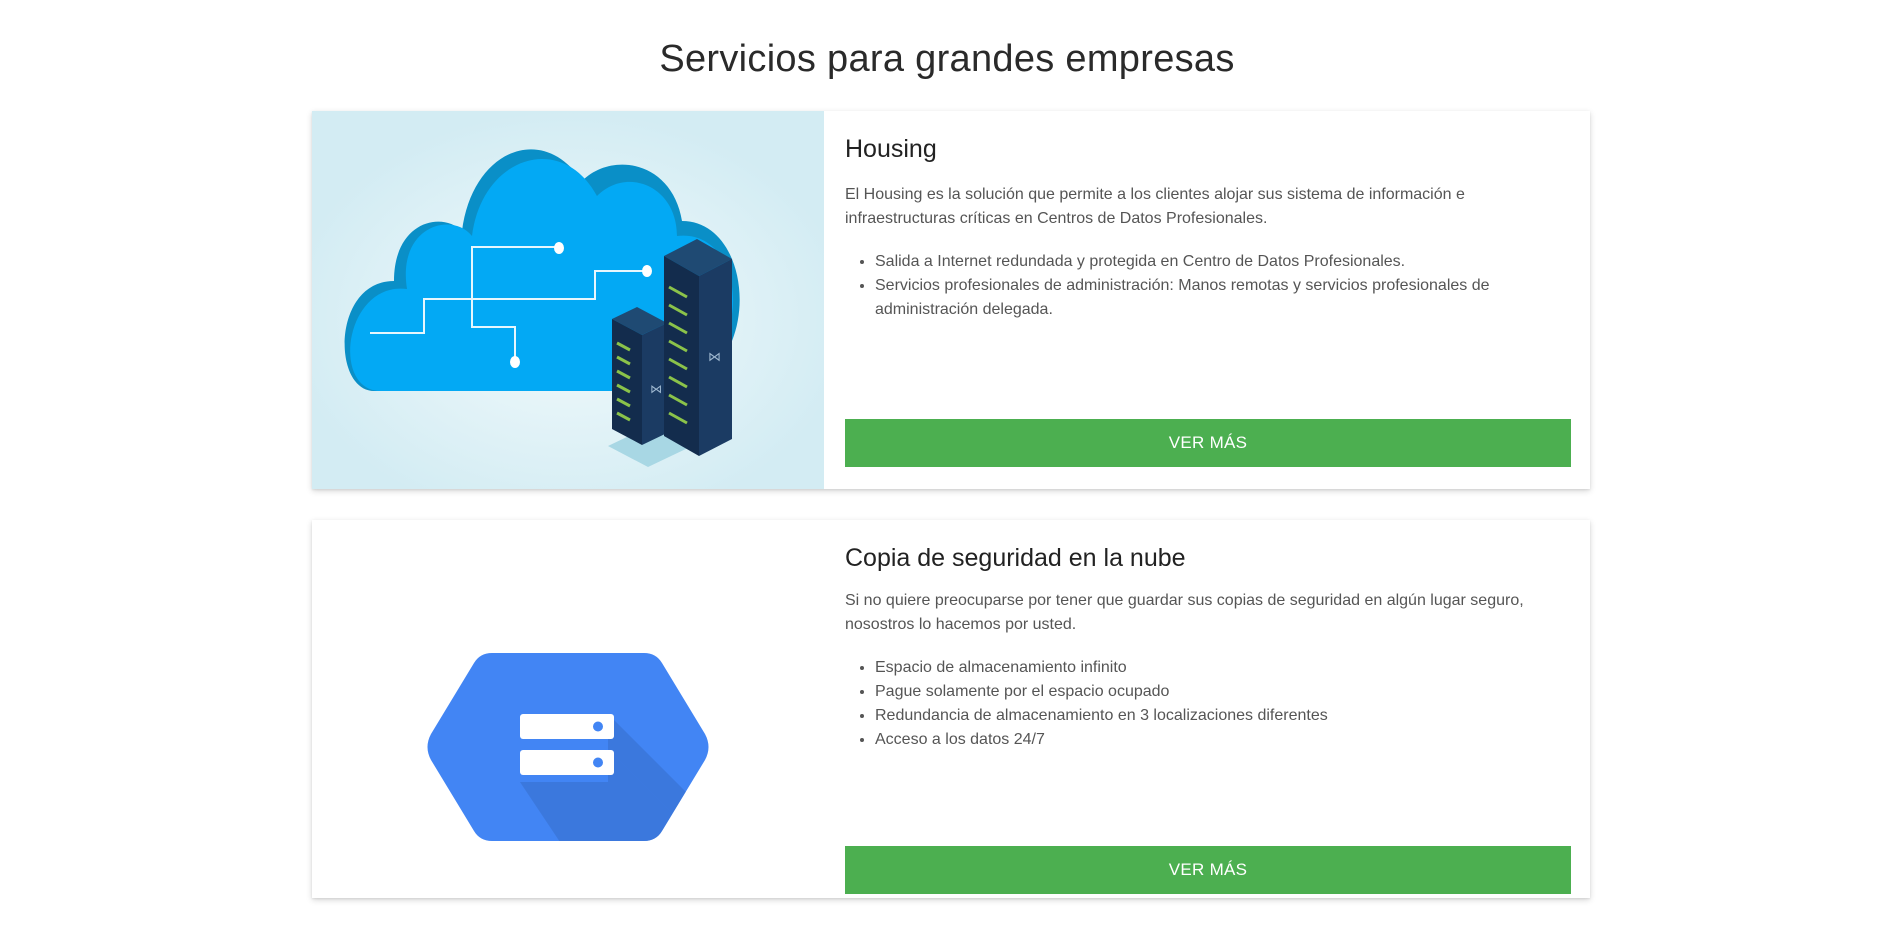 This screenshot has height=934, width=1894. I want to click on page-title: Servicios para grandes empresas, so click(947, 59).